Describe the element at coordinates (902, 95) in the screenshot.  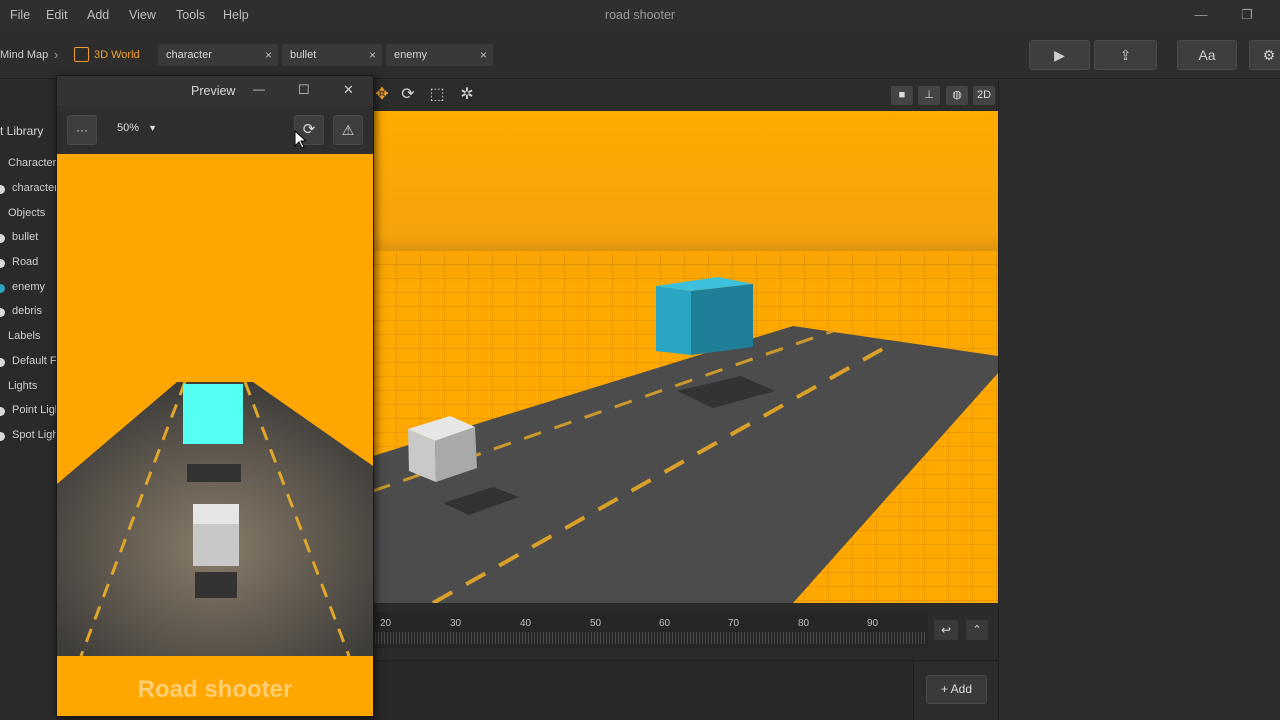
I see `camera-icon: ■` at that location.